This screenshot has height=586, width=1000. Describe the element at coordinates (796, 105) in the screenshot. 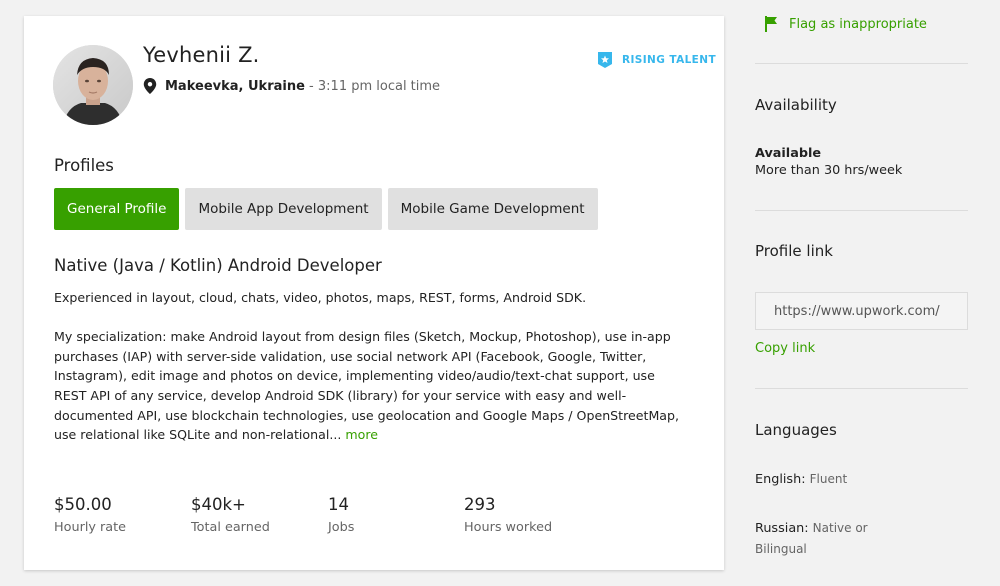

I see `availability-heading: Availability` at that location.